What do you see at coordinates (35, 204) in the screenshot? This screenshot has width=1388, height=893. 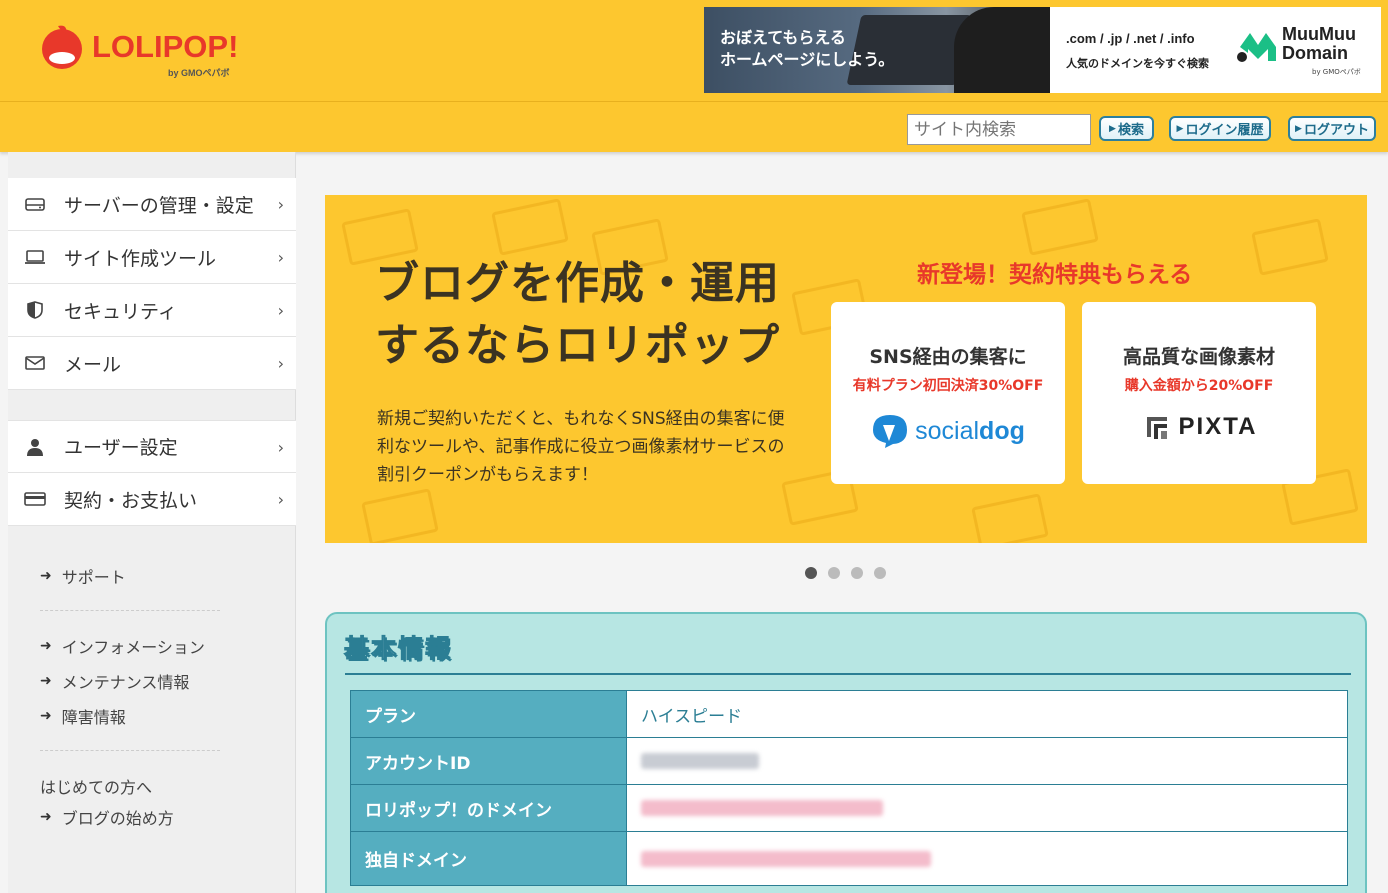 I see `server-icon` at bounding box center [35, 204].